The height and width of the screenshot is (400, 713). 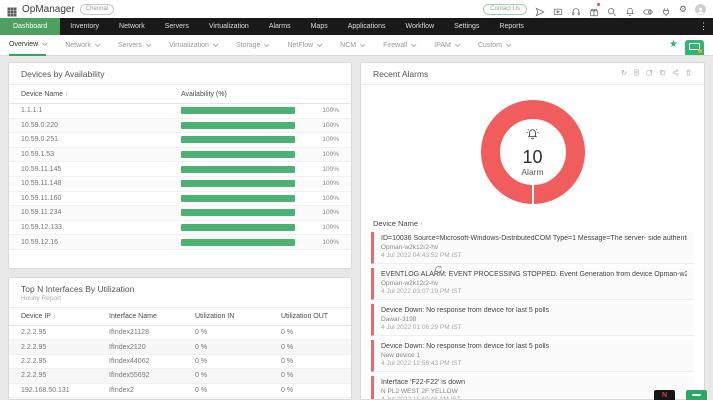 What do you see at coordinates (83, 45) in the screenshot?
I see `subnav-network: Network` at bounding box center [83, 45].